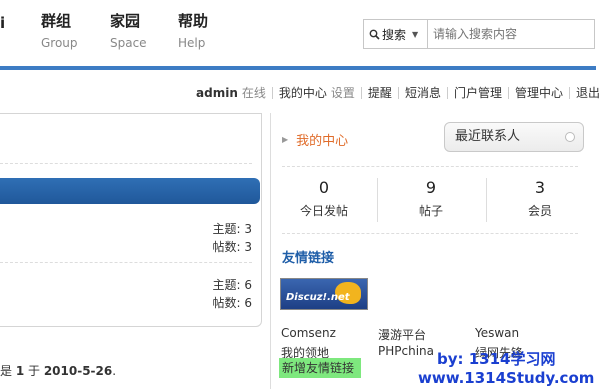 The image size is (600, 389). Describe the element at coordinates (588, 92) in the screenshot. I see `logout-link: 退出` at that location.